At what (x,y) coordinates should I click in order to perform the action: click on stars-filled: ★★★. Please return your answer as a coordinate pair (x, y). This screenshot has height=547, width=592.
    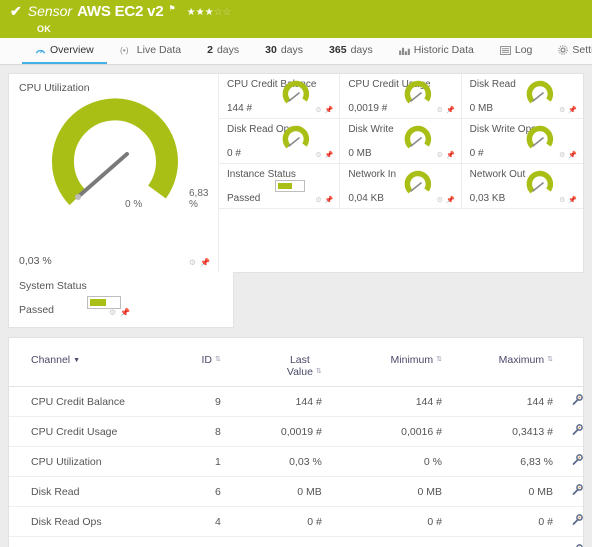
    Looking at the image, I should click on (200, 12).